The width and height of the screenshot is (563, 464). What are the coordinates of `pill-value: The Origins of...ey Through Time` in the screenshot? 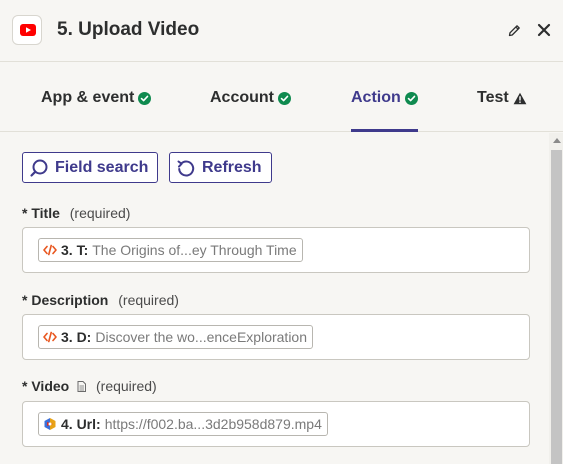 It's located at (194, 250).